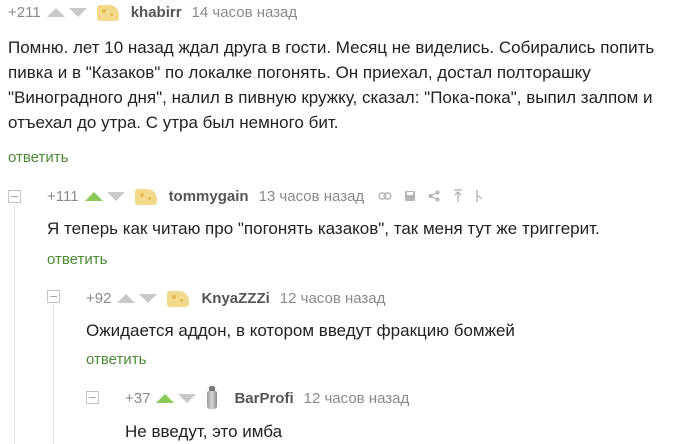  I want to click on comment-text: Не введут, это имба, so click(204, 431).